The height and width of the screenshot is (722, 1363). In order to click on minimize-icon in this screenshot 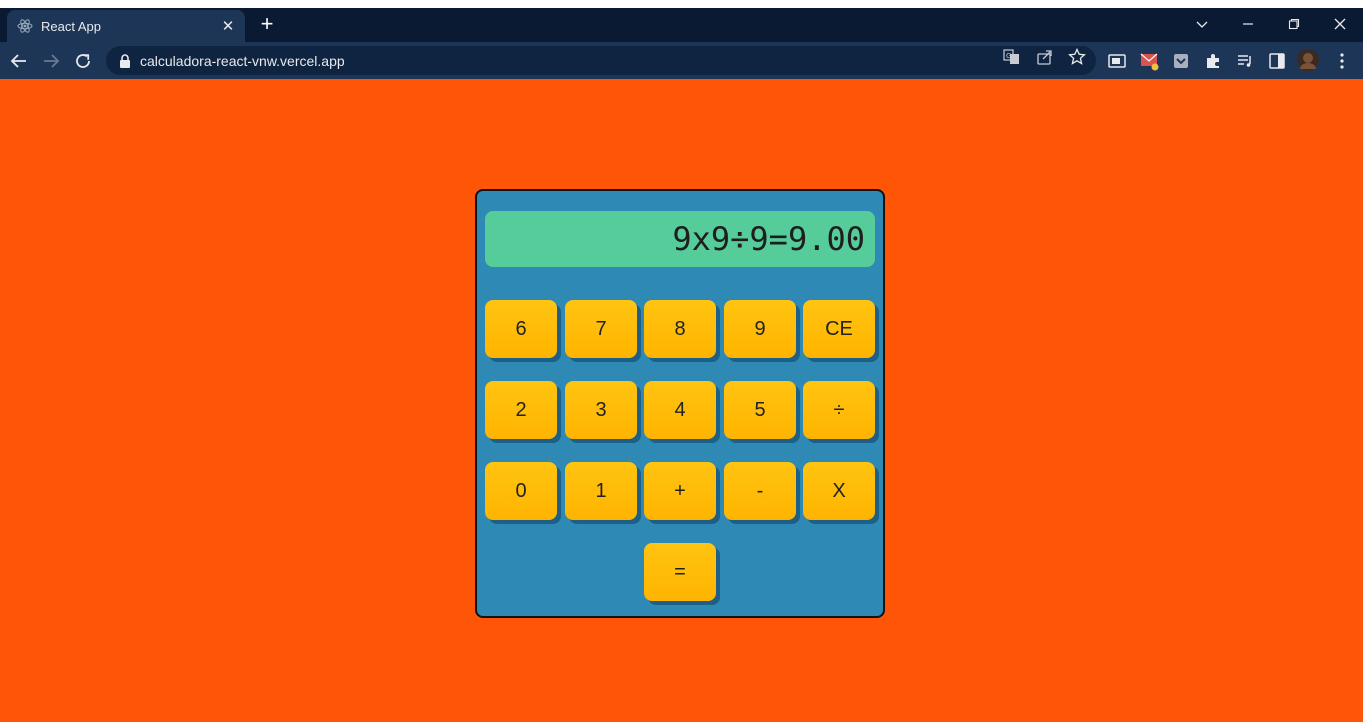, I will do `click(1248, 24)`.